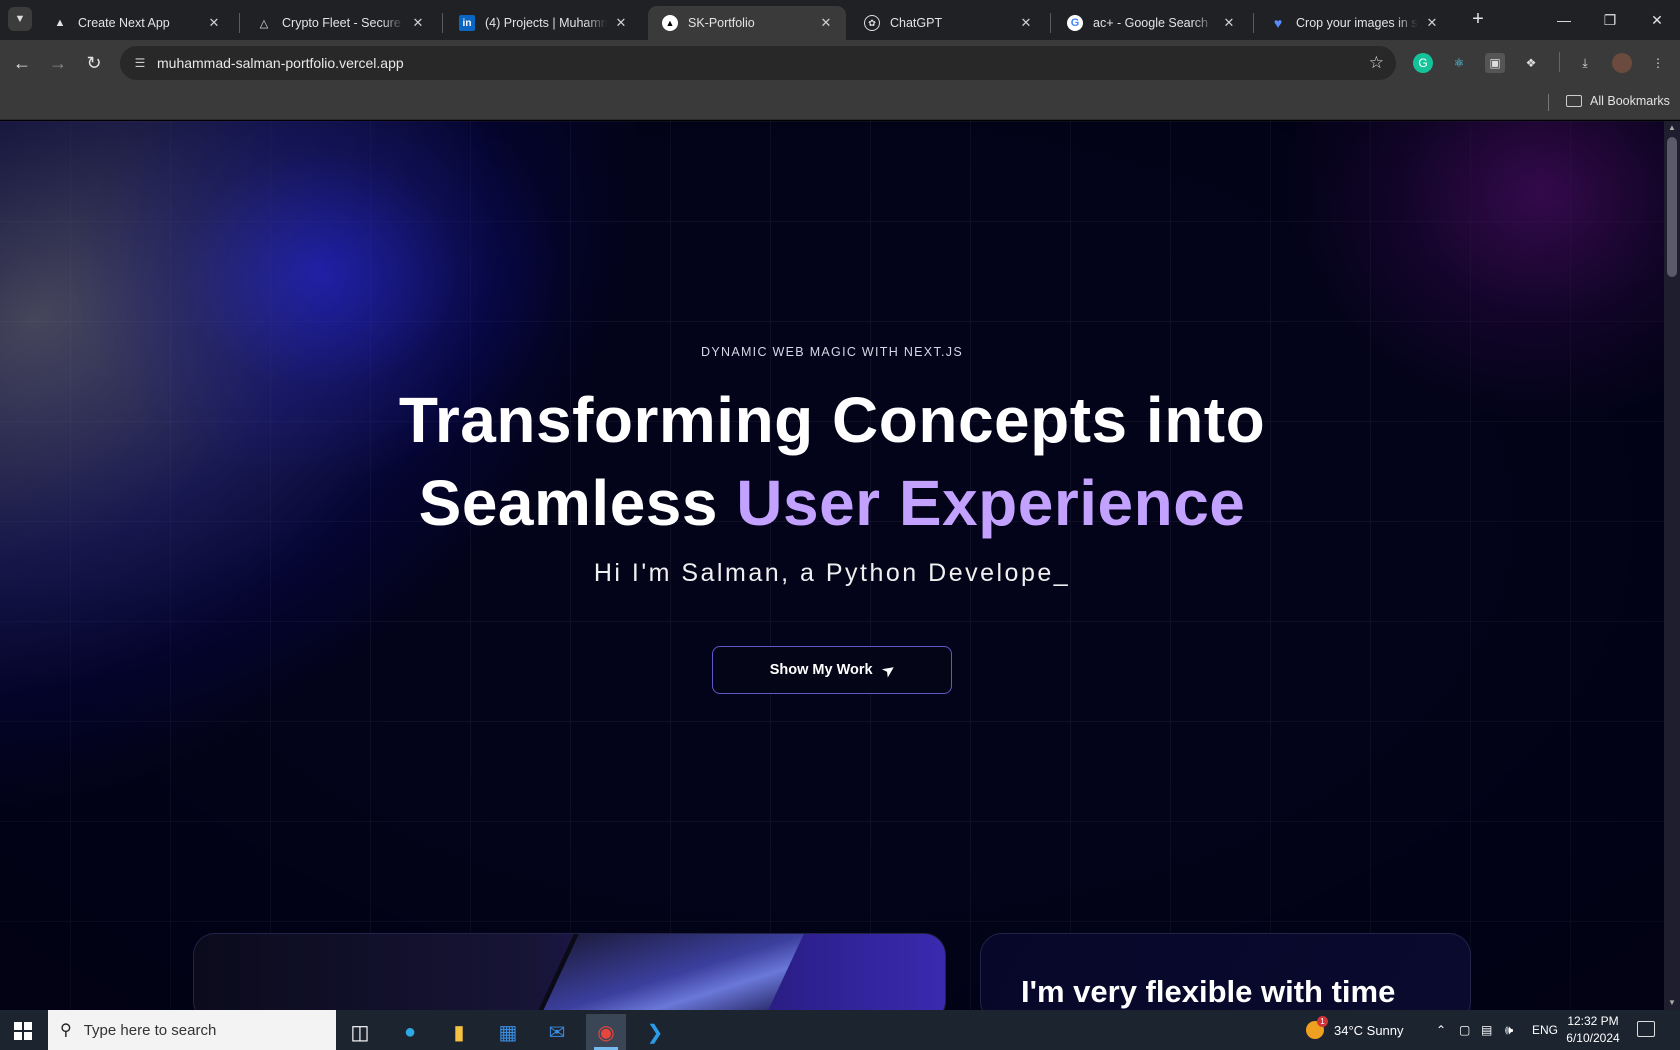 The height and width of the screenshot is (1050, 1680). Describe the element at coordinates (1564, 20) in the screenshot. I see `minimize-button: —` at that location.